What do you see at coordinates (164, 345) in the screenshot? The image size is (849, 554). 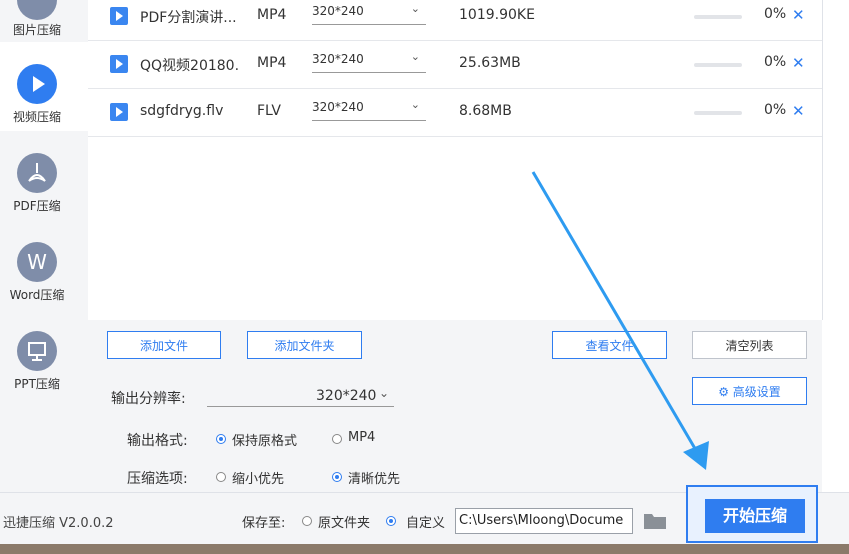 I see `add-file-button: 添加文件` at bounding box center [164, 345].